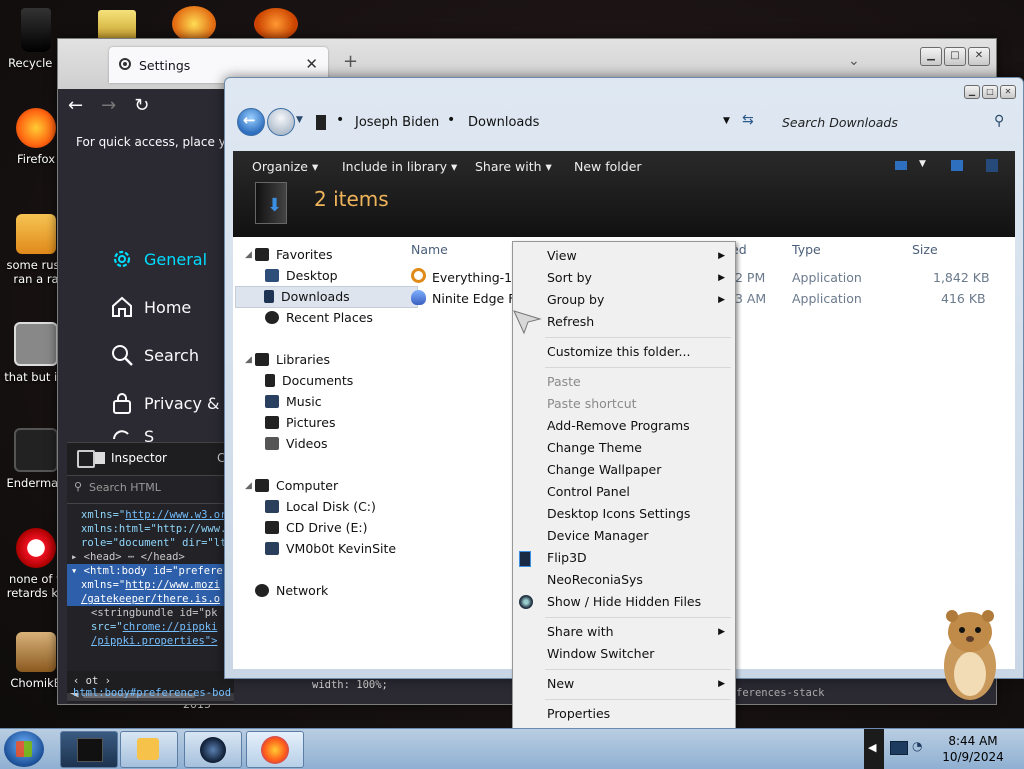  What do you see at coordinates (157, 613) in the screenshot?
I see `code-line: <stringbundle id="pk` at bounding box center [157, 613].